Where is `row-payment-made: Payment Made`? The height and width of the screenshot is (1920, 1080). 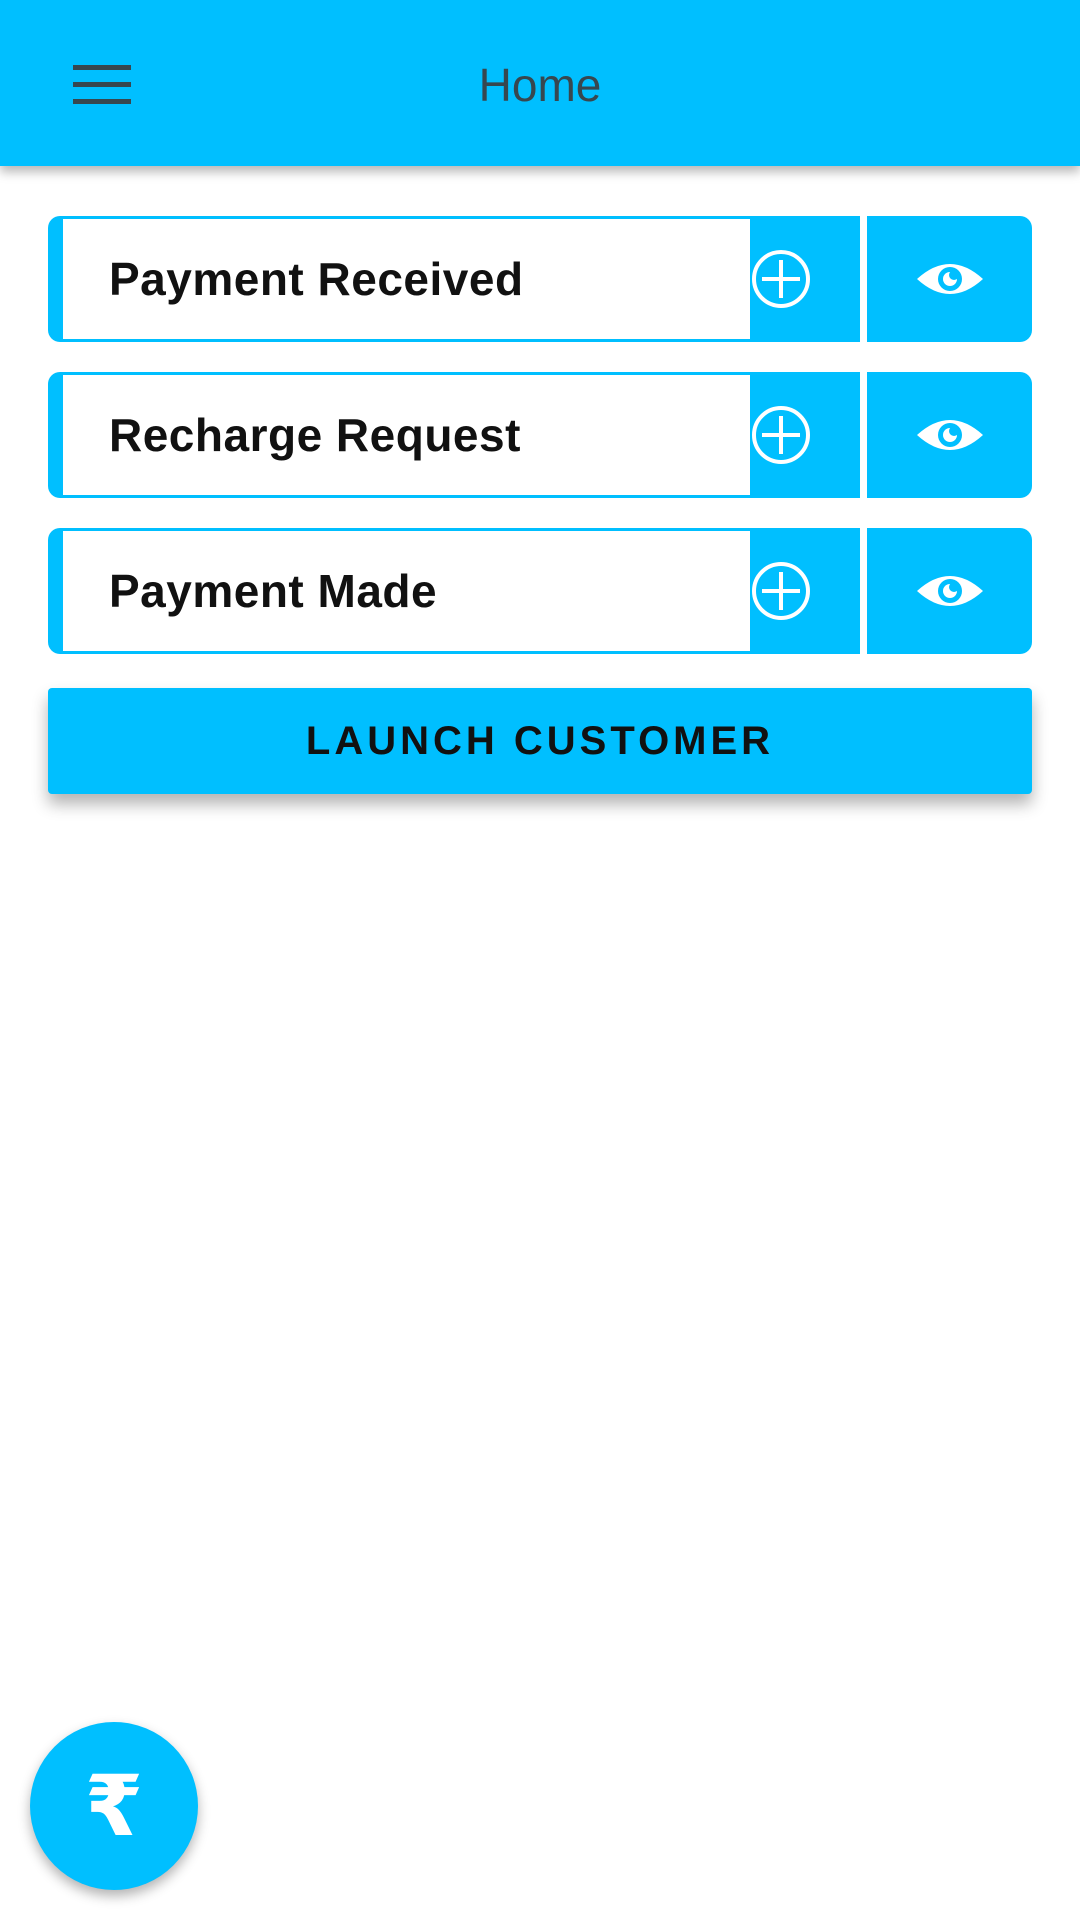 row-payment-made: Payment Made is located at coordinates (540, 591).